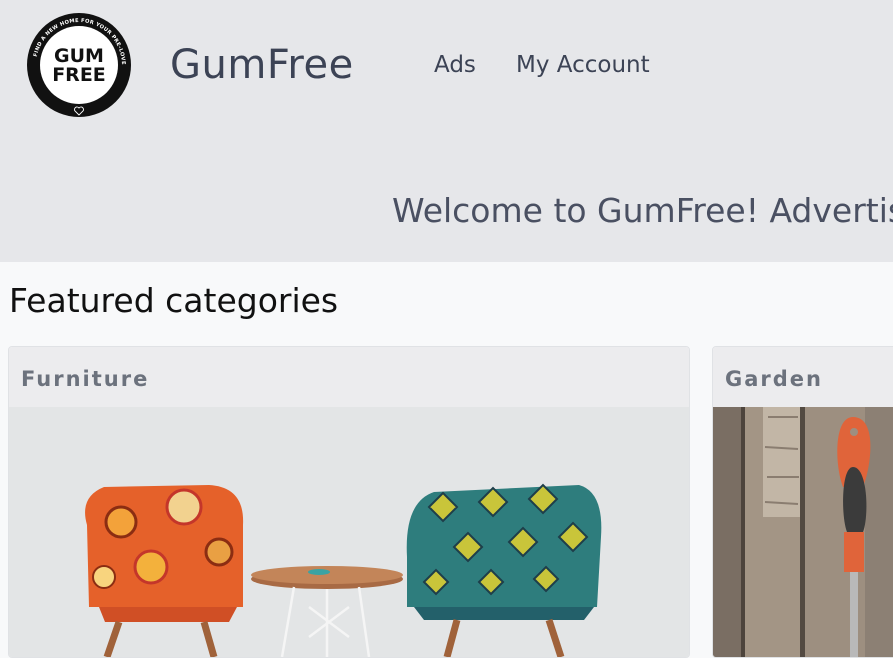 The height and width of the screenshot is (658, 893). I want to click on card-title: Garden, so click(774, 379).